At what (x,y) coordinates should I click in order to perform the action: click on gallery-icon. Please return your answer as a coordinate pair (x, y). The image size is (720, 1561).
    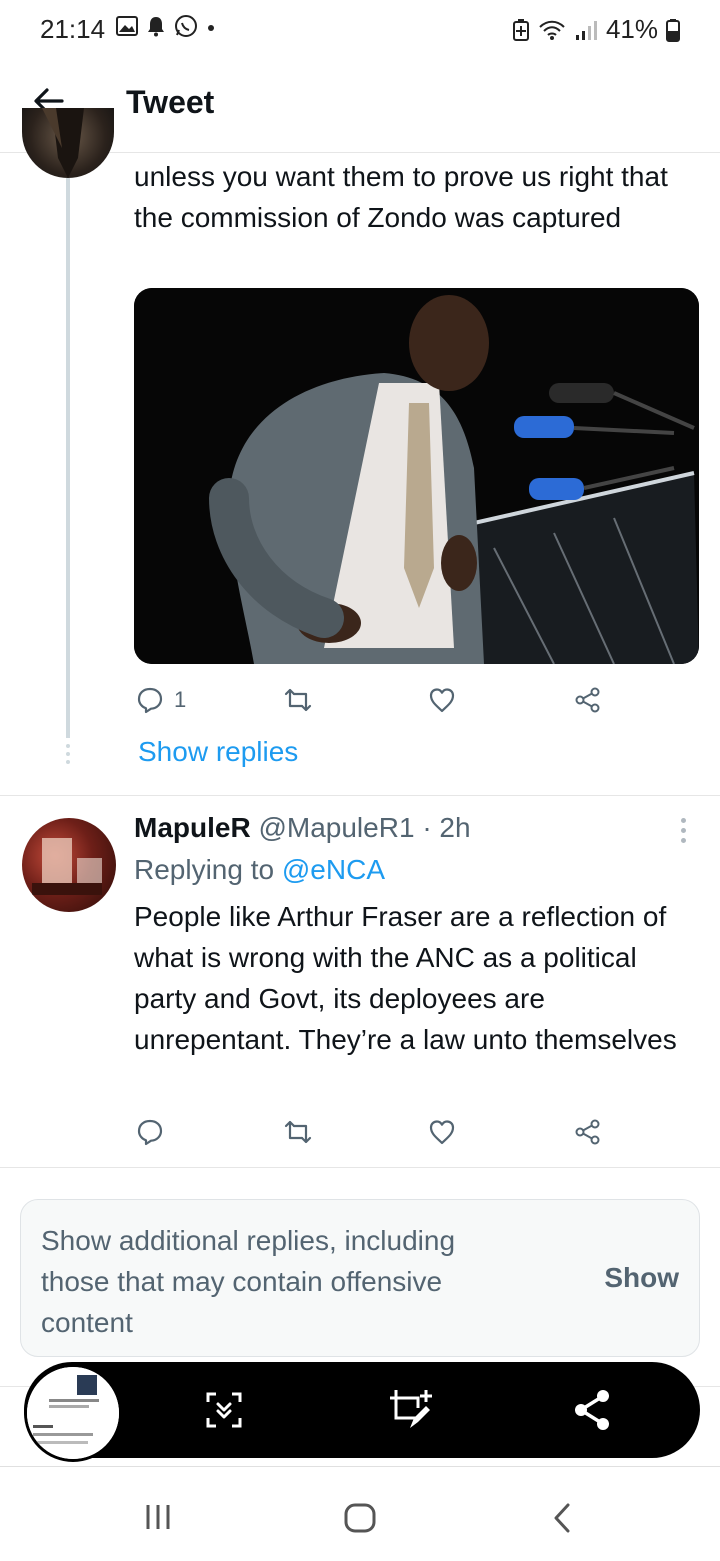
    Looking at the image, I should click on (127, 26).